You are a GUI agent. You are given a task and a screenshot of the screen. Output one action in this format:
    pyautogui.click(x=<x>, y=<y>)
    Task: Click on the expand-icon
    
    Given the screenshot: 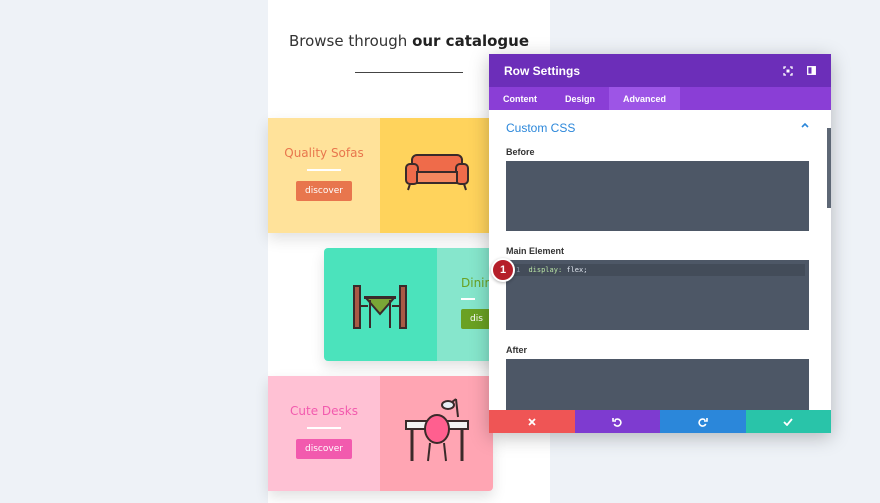 What is the action you would take?
    pyautogui.click(x=788, y=70)
    